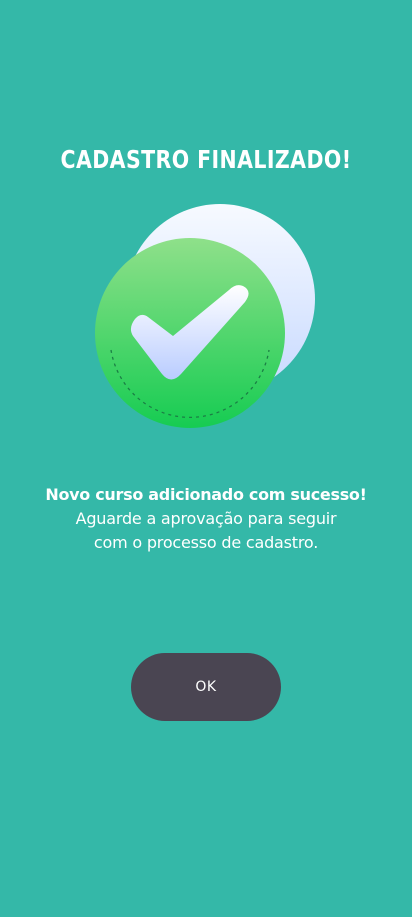 The width and height of the screenshot is (412, 917). What do you see at coordinates (206, 542) in the screenshot?
I see `instruction-line-2: com o processo de cadastro.` at bounding box center [206, 542].